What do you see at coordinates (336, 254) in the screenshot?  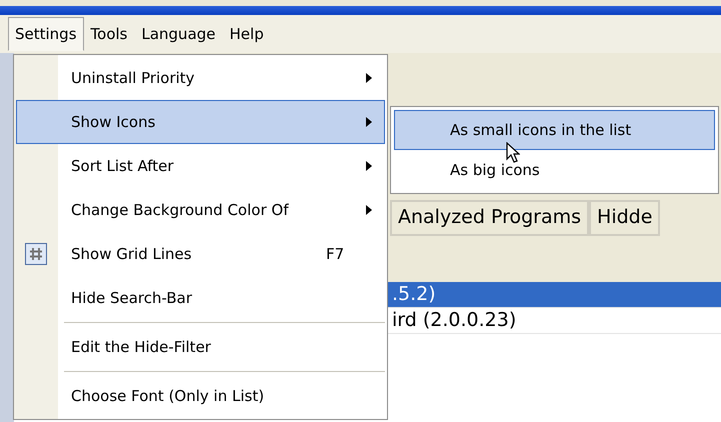 I see `shortcut-label: F7` at bounding box center [336, 254].